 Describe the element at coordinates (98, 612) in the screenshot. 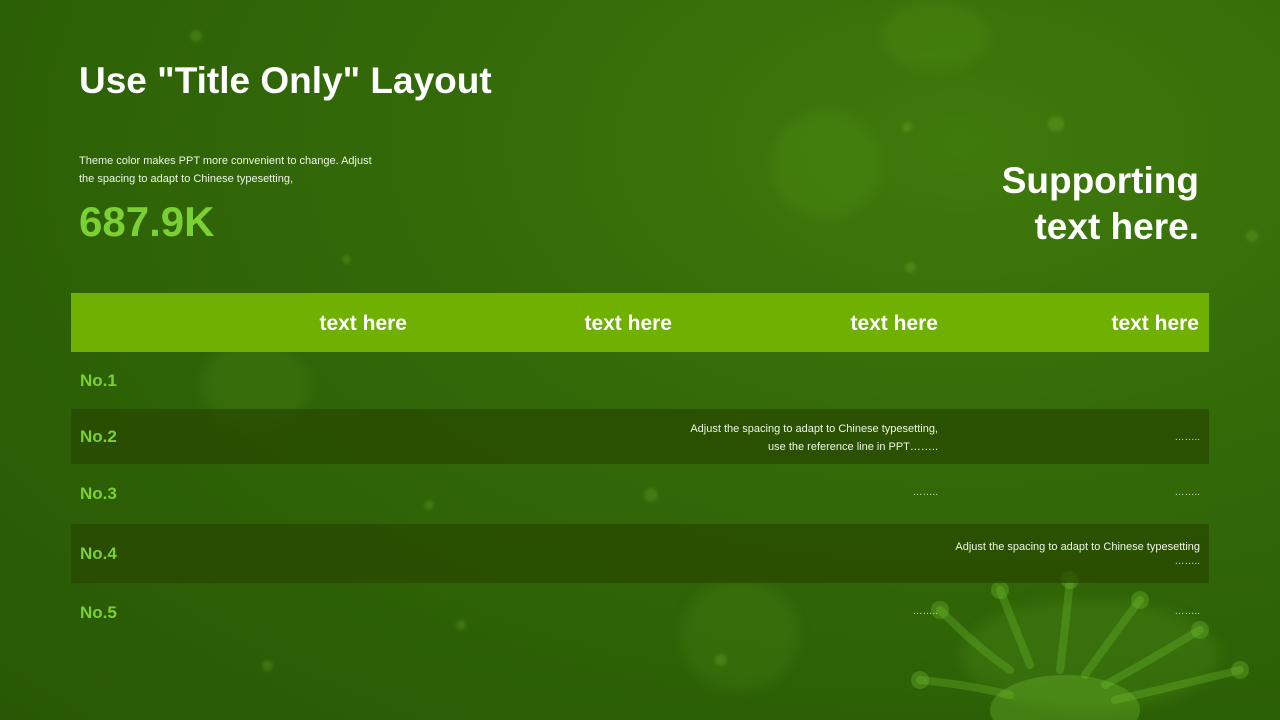

I see `row-label: No.5` at that location.